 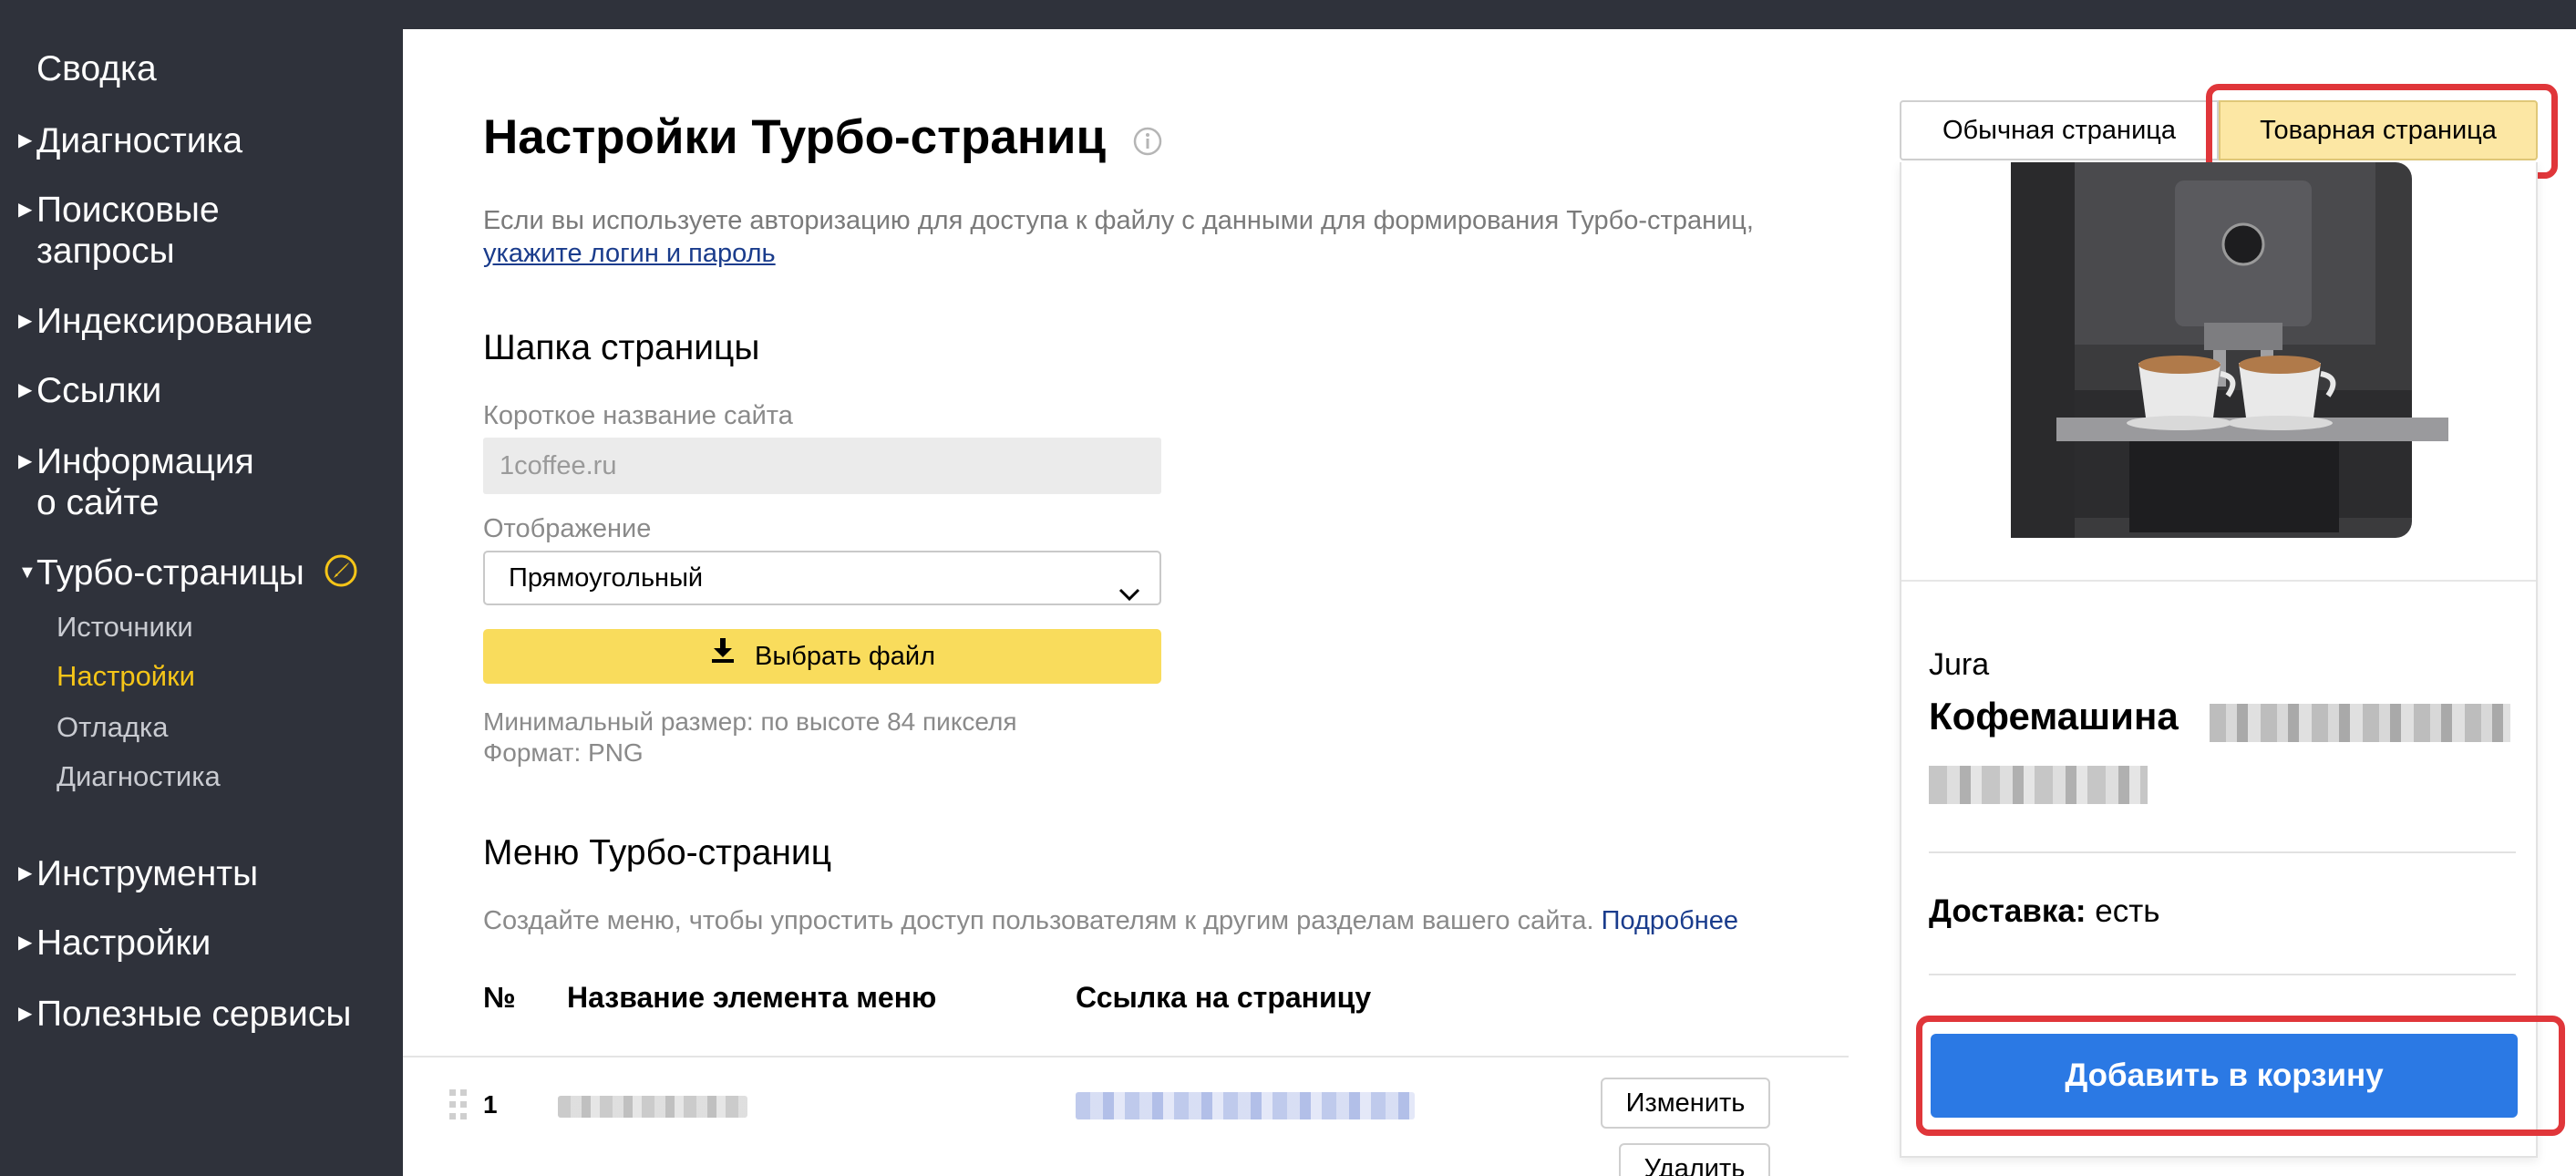 I want to click on cart-highlight-frame, so click(x=2240, y=1076).